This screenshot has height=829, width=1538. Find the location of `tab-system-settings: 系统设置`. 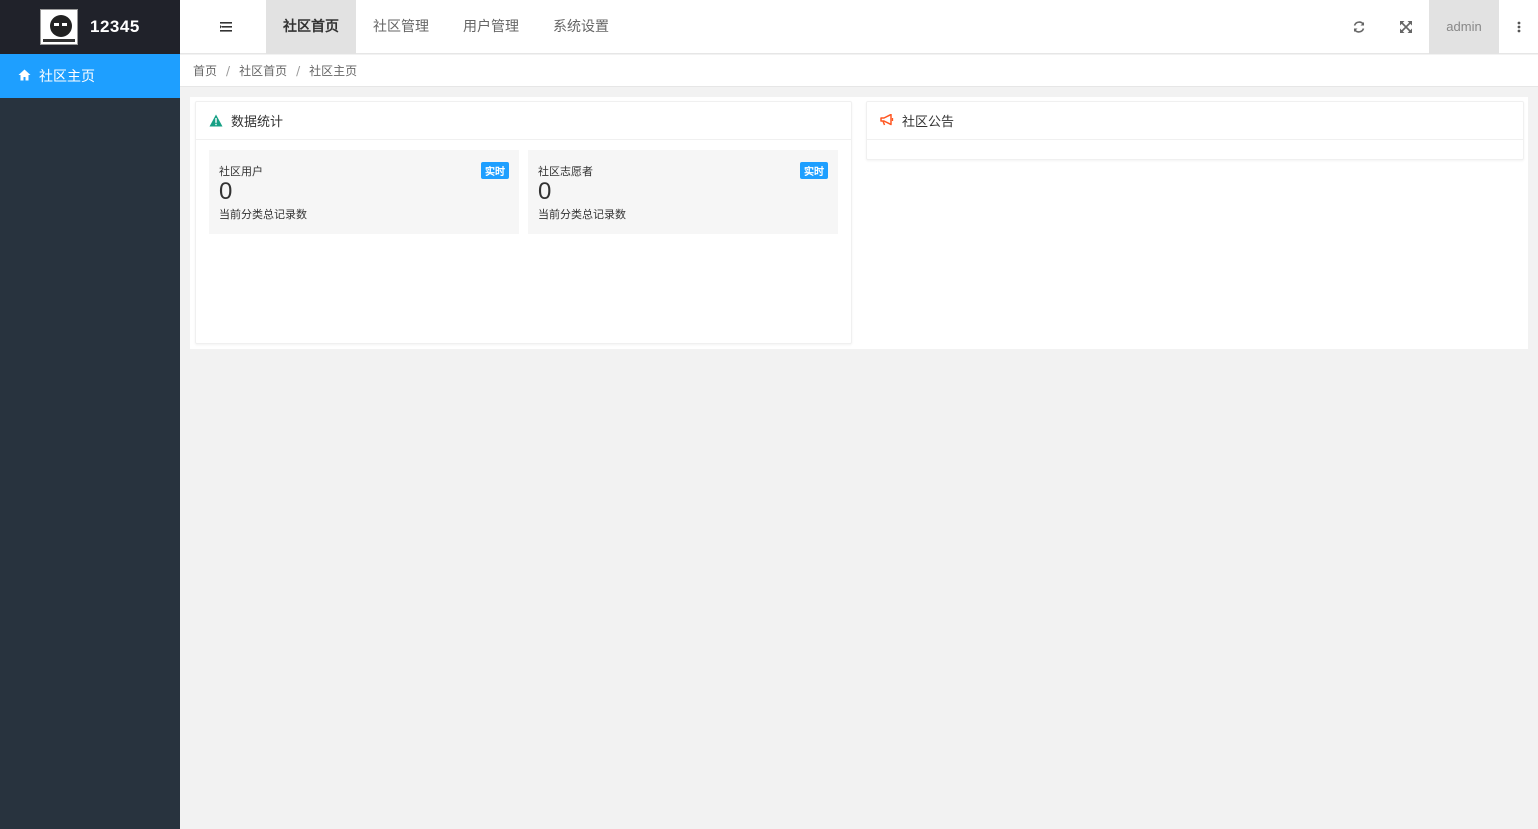

tab-system-settings: 系统设置 is located at coordinates (581, 27).